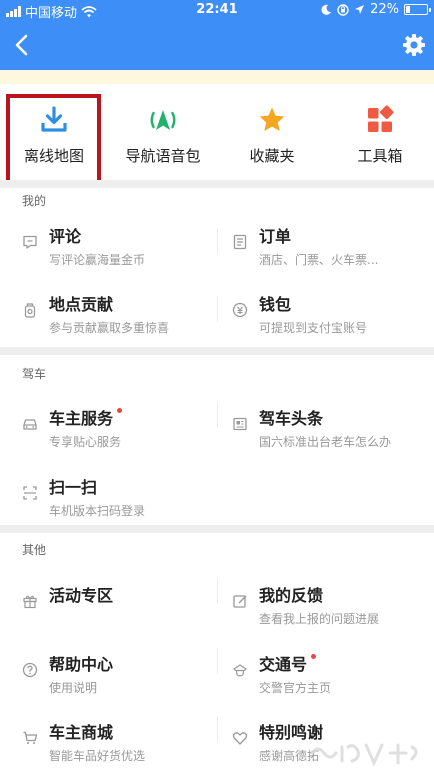  I want to click on nav-voice-pack-label: 导航语音包, so click(163, 156).